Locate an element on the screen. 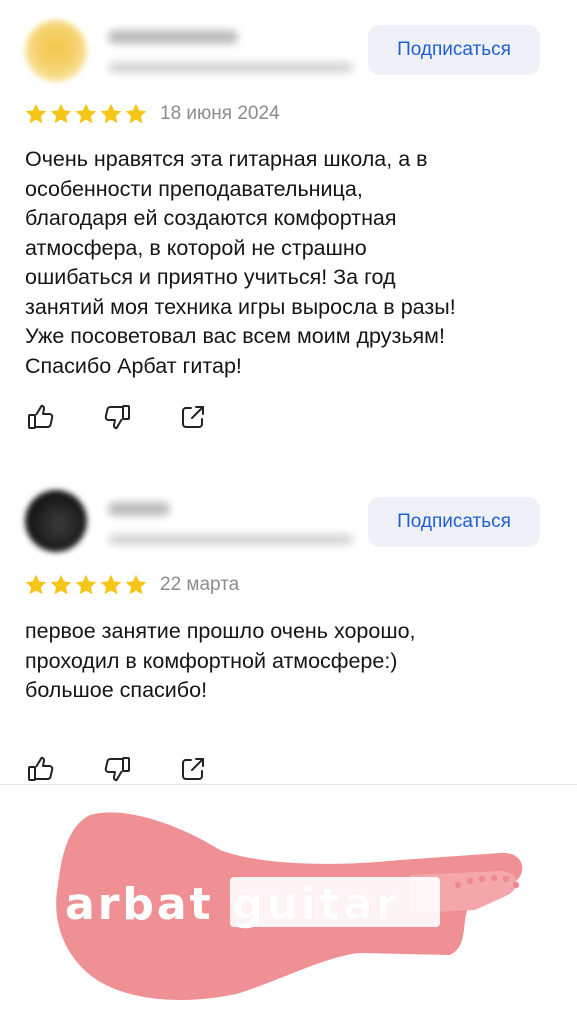 The height and width of the screenshot is (1024, 577). review-date: 18 июня 2024 is located at coordinates (220, 113).